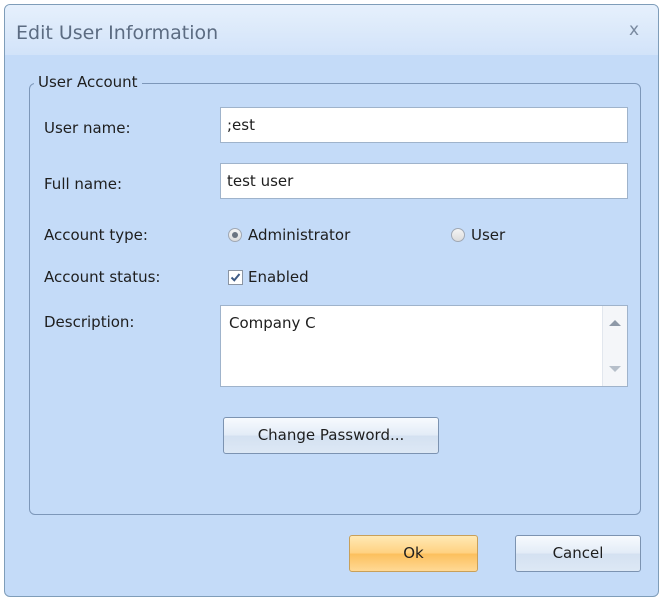 Image resolution: width=665 pixels, height=602 pixels. Describe the element at coordinates (102, 277) in the screenshot. I see `account-status-label: Account status:` at that location.